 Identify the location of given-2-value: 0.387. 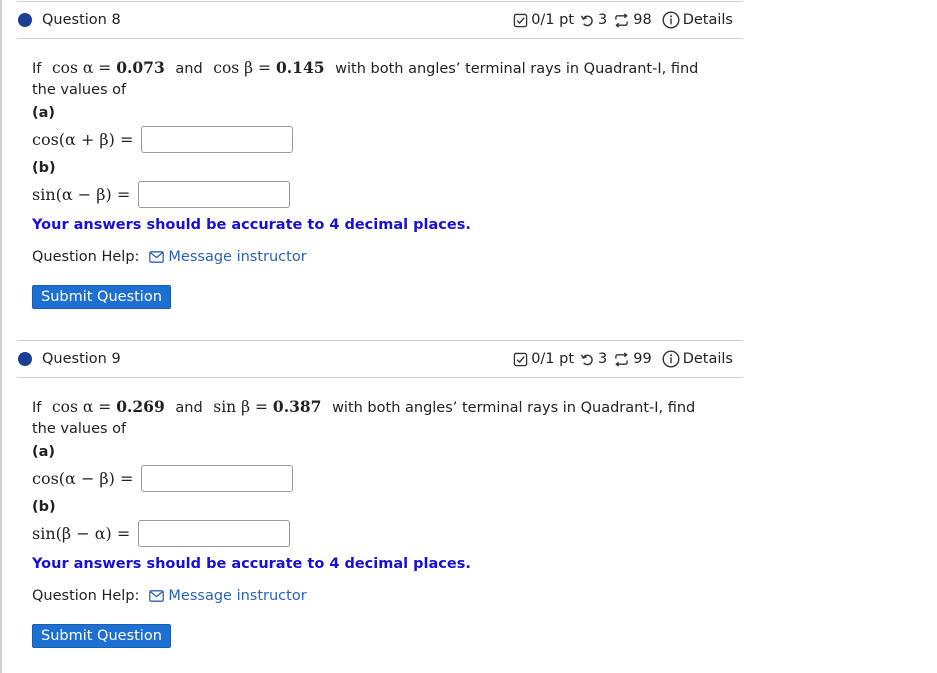
(297, 406).